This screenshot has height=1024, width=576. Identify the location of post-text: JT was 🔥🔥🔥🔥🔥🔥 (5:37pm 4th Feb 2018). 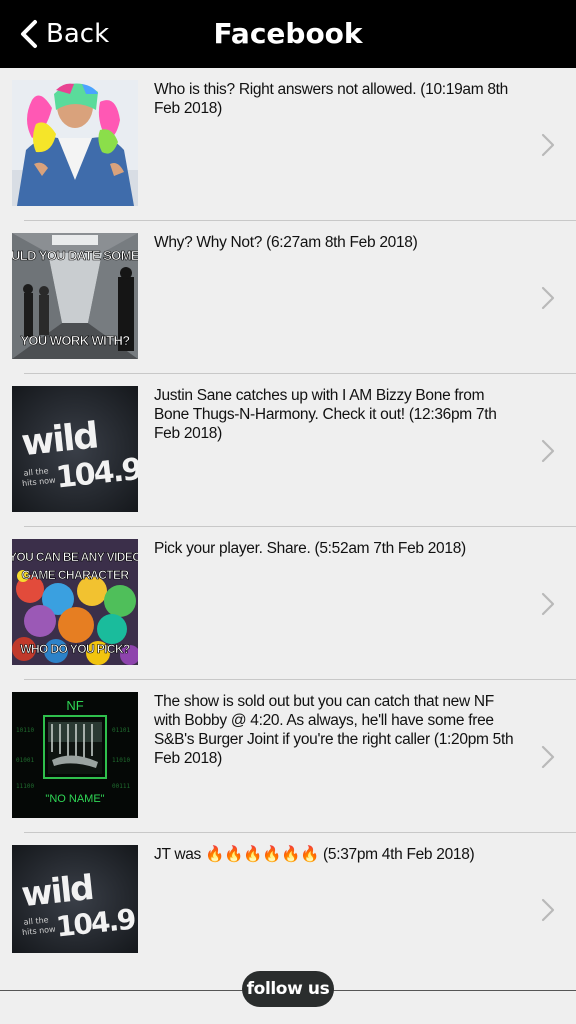
(314, 854).